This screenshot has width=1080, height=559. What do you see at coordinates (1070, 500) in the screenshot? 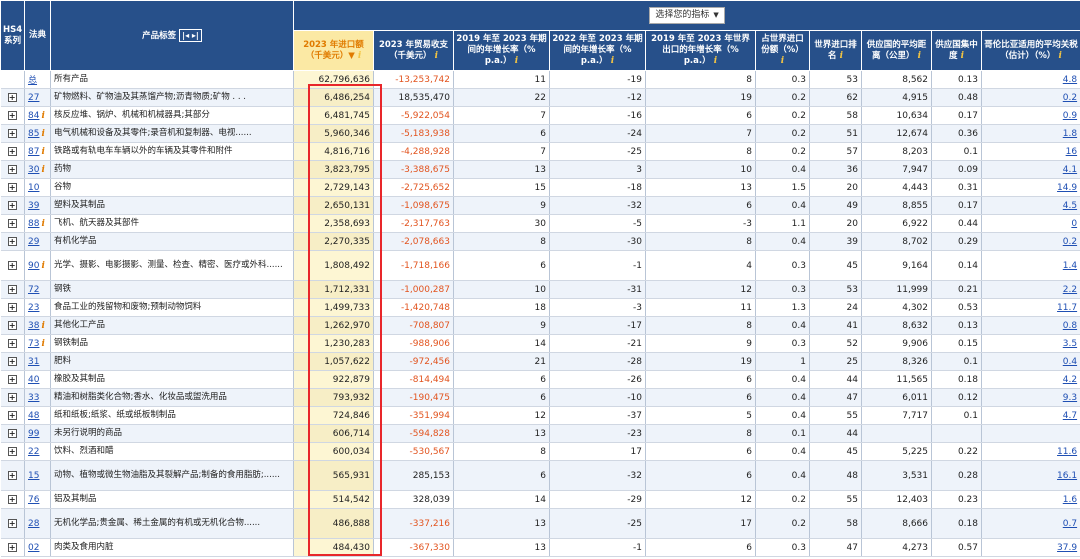
I see `tariff-link: 1.6` at bounding box center [1070, 500].